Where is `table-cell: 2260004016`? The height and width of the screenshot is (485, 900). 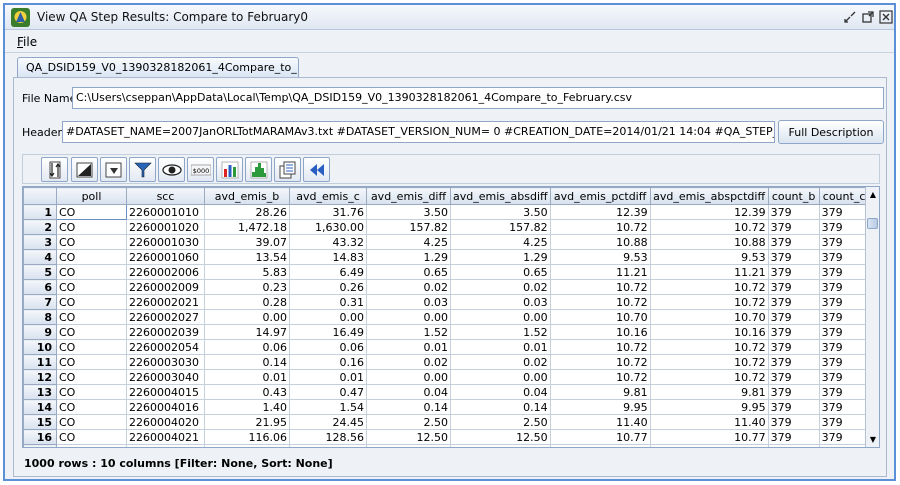 table-cell: 2260004016 is located at coordinates (165, 407).